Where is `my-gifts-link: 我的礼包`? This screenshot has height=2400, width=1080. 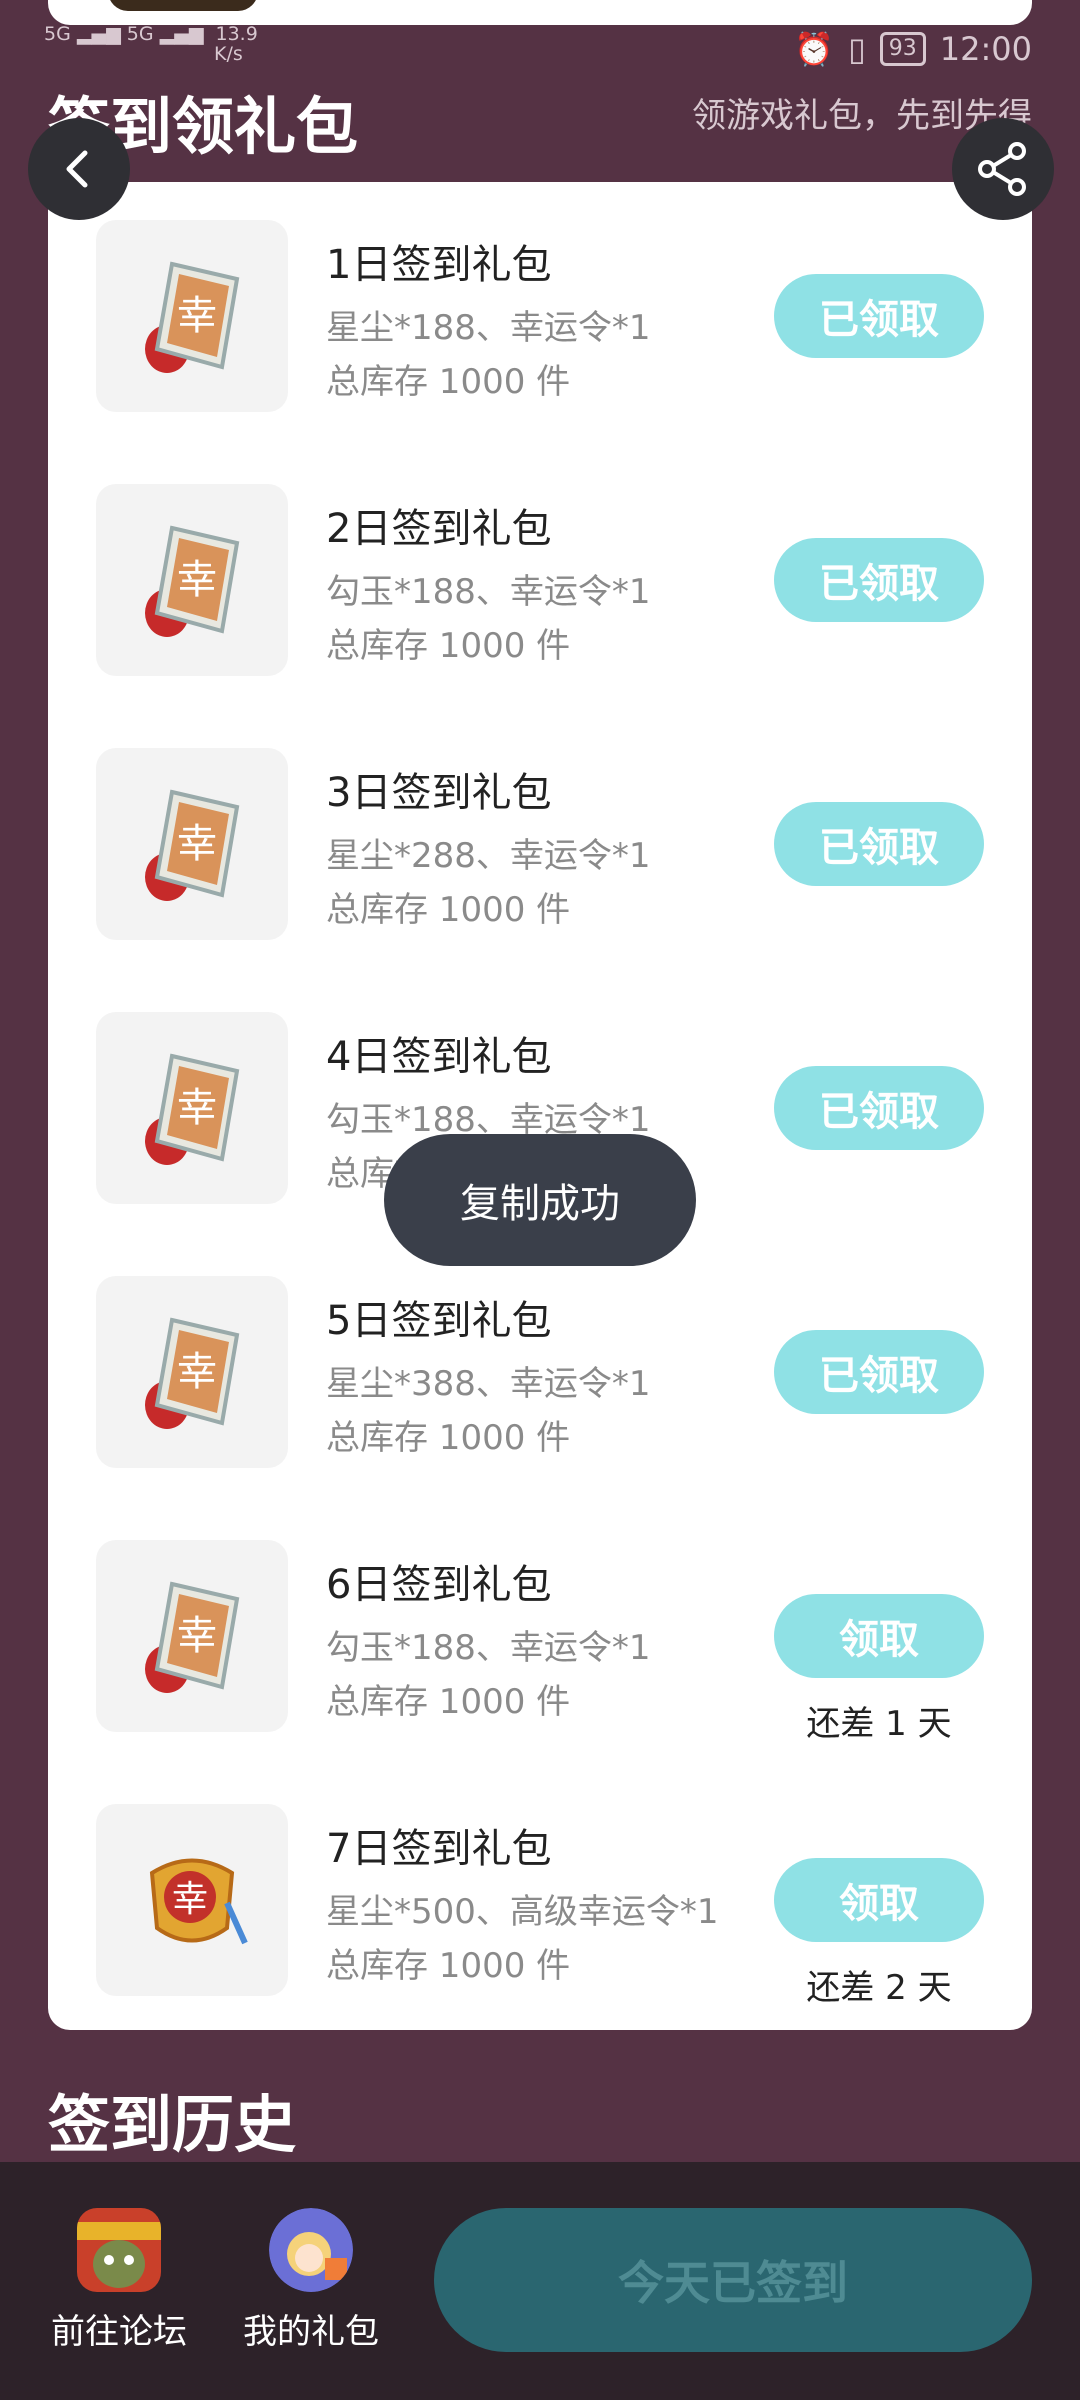
my-gifts-link: 我的礼包 is located at coordinates (311, 2280).